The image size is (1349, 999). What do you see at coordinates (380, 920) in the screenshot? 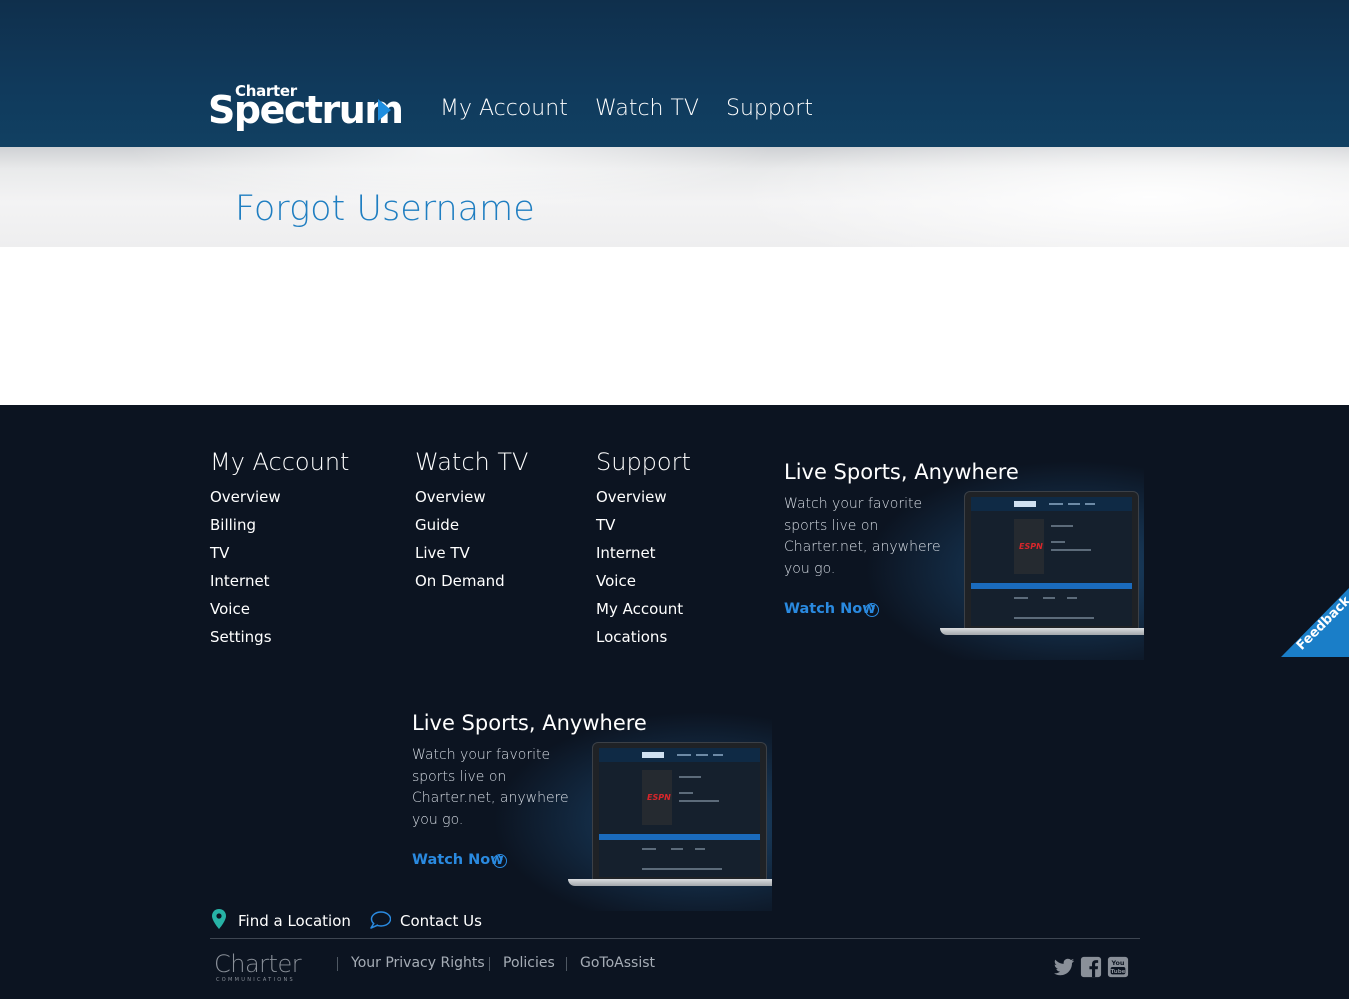
I see `chat-bubble-icon` at bounding box center [380, 920].